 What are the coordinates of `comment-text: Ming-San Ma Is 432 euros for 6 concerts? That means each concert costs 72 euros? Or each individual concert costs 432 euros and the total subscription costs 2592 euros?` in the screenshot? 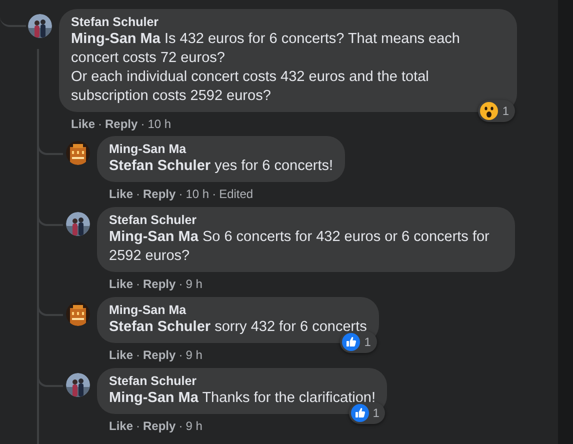 It's located at (266, 68).